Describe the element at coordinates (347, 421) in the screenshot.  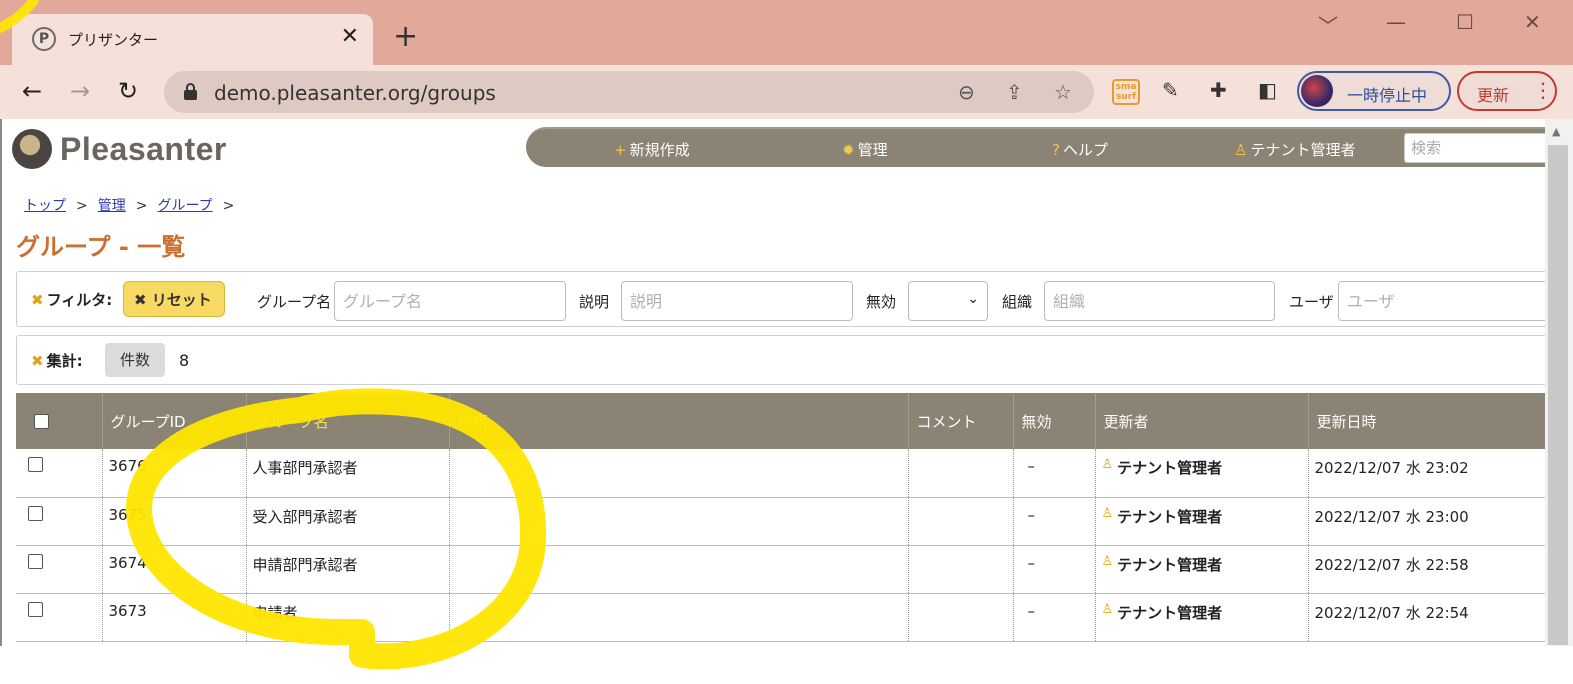
I see `column-group-name: グループ名` at that location.